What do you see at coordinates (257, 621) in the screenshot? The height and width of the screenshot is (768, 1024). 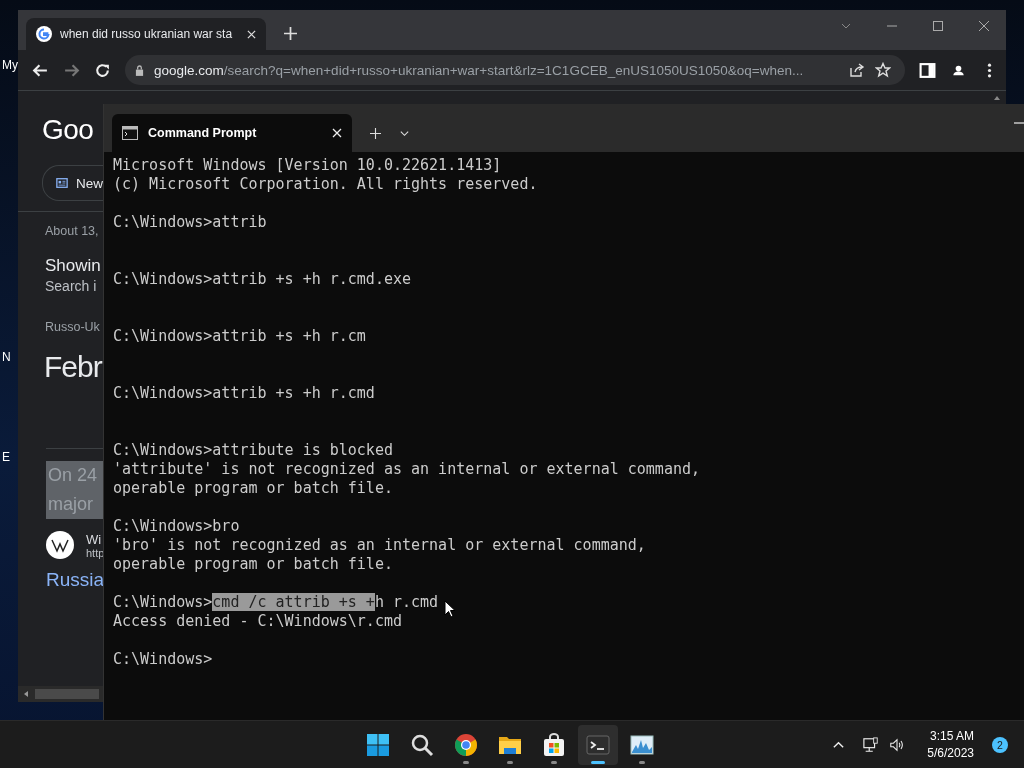 I see `console-line: Access denied - C:\Windows\r.cmd` at bounding box center [257, 621].